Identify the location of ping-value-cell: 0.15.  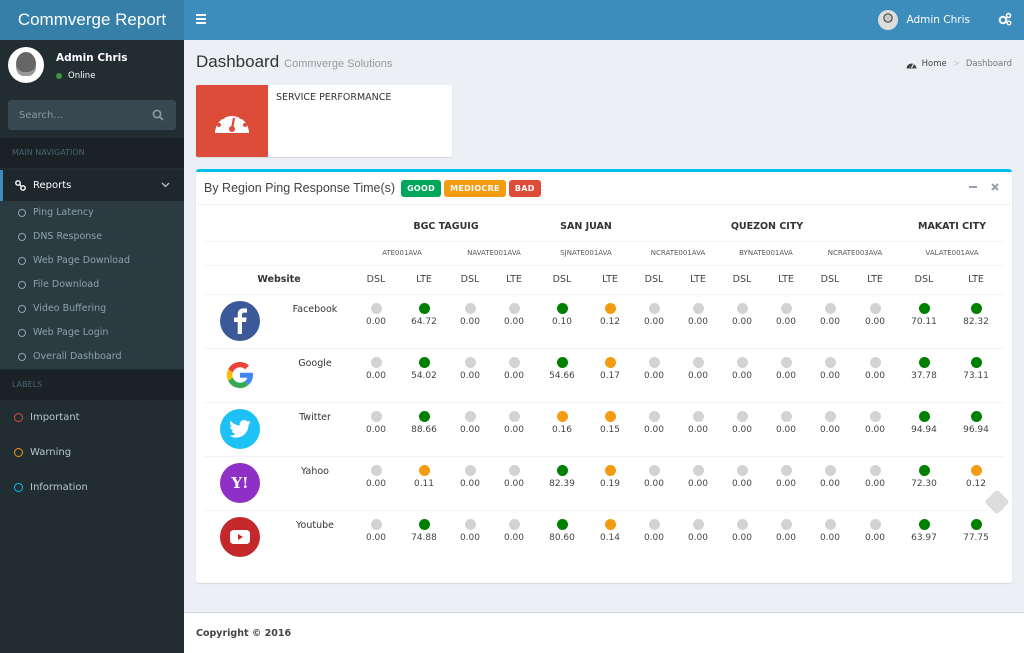
(610, 428).